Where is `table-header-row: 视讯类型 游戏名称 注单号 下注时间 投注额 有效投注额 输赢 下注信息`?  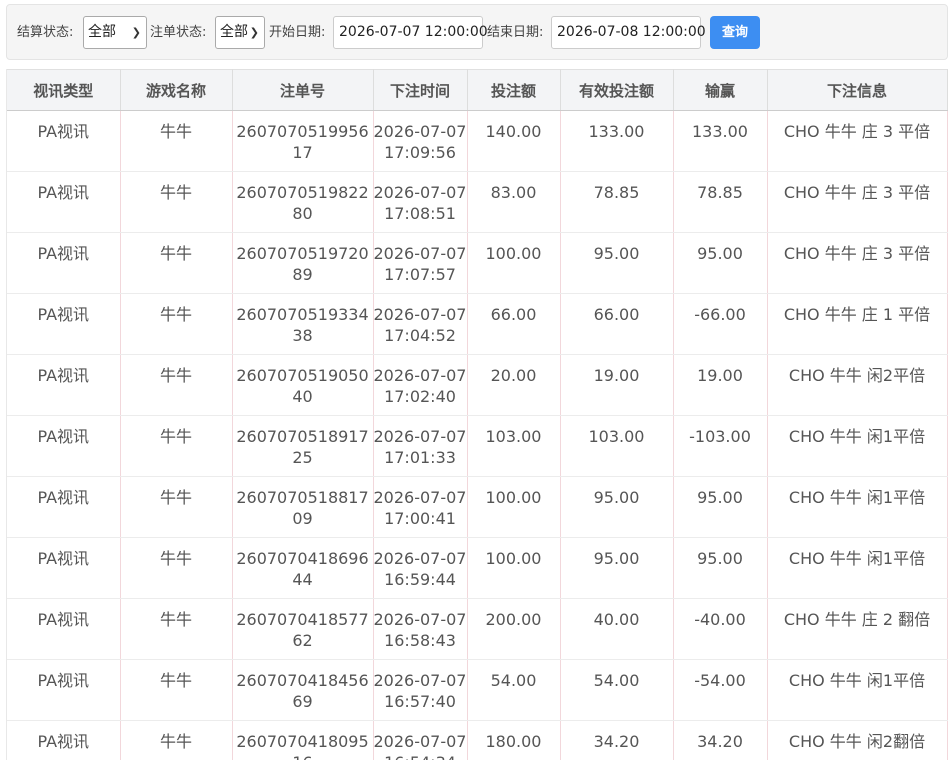
table-header-row: 视讯类型 游戏名称 注单号 下注时间 投注额 有效投注额 输赢 下注信息 is located at coordinates (477, 90).